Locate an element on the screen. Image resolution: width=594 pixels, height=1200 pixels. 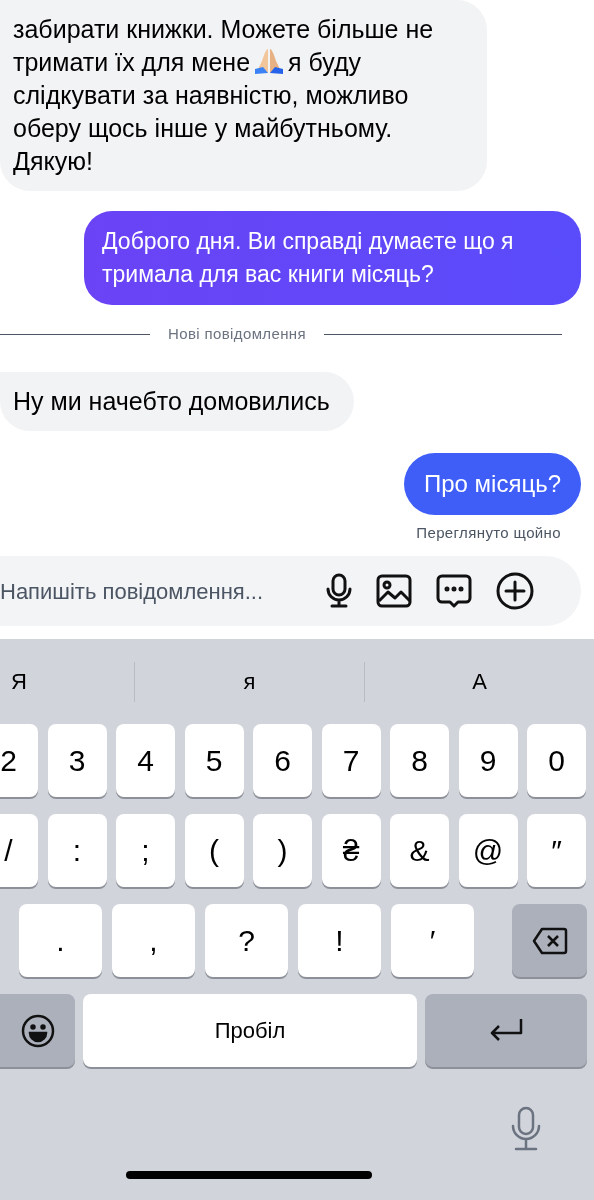
keyboard-key: ; is located at coordinates (145, 850).